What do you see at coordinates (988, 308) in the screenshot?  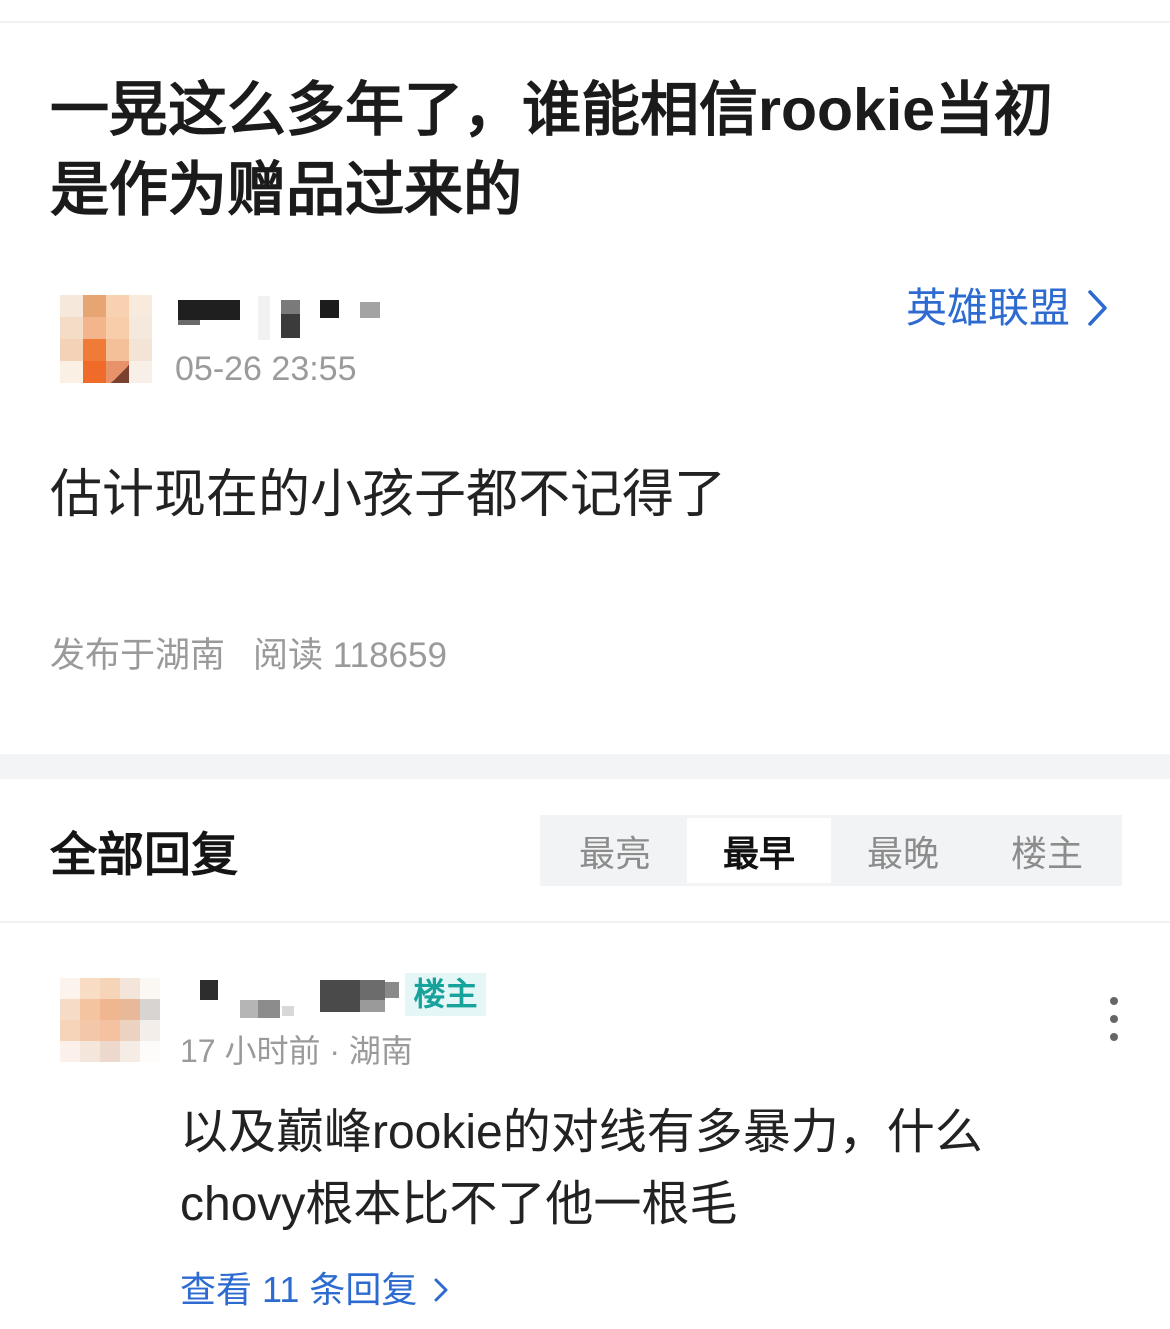 I see `forum-label: 英雄联盟` at bounding box center [988, 308].